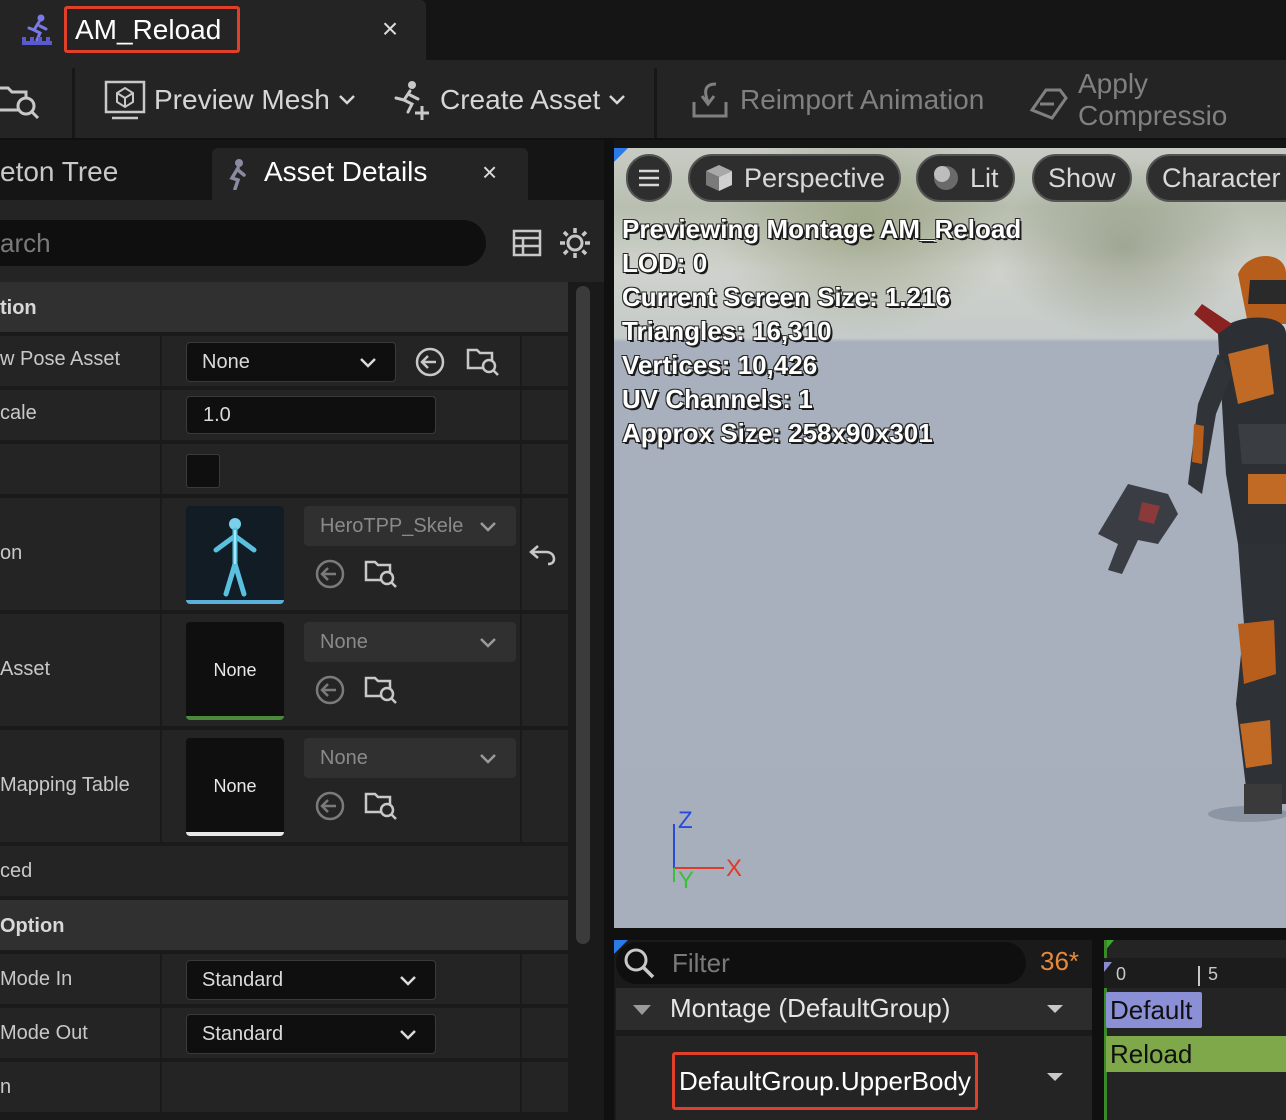  Describe the element at coordinates (20, 100) in the screenshot. I see `find-in-browser-button` at that location.